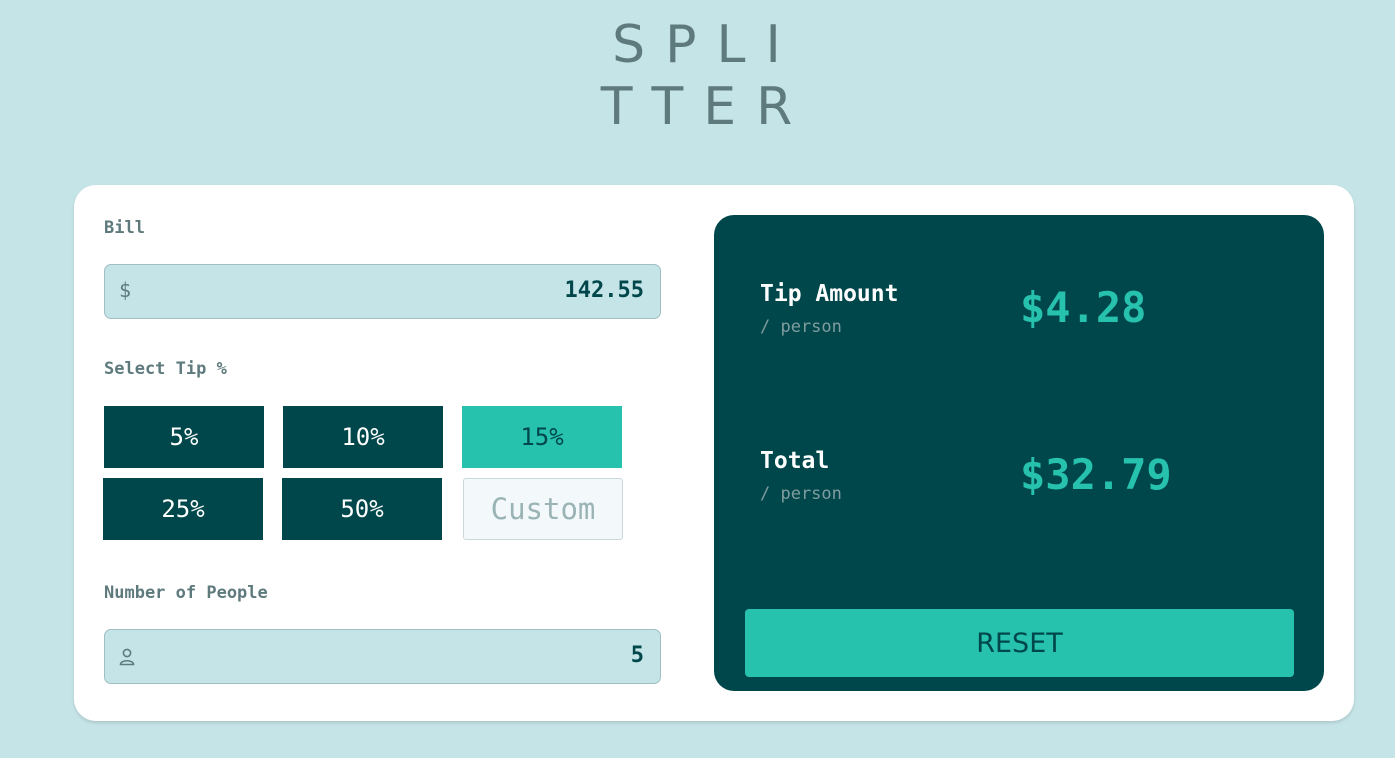 The height and width of the screenshot is (758, 1395). I want to click on logo-line-1: SPLI, so click(706, 45).